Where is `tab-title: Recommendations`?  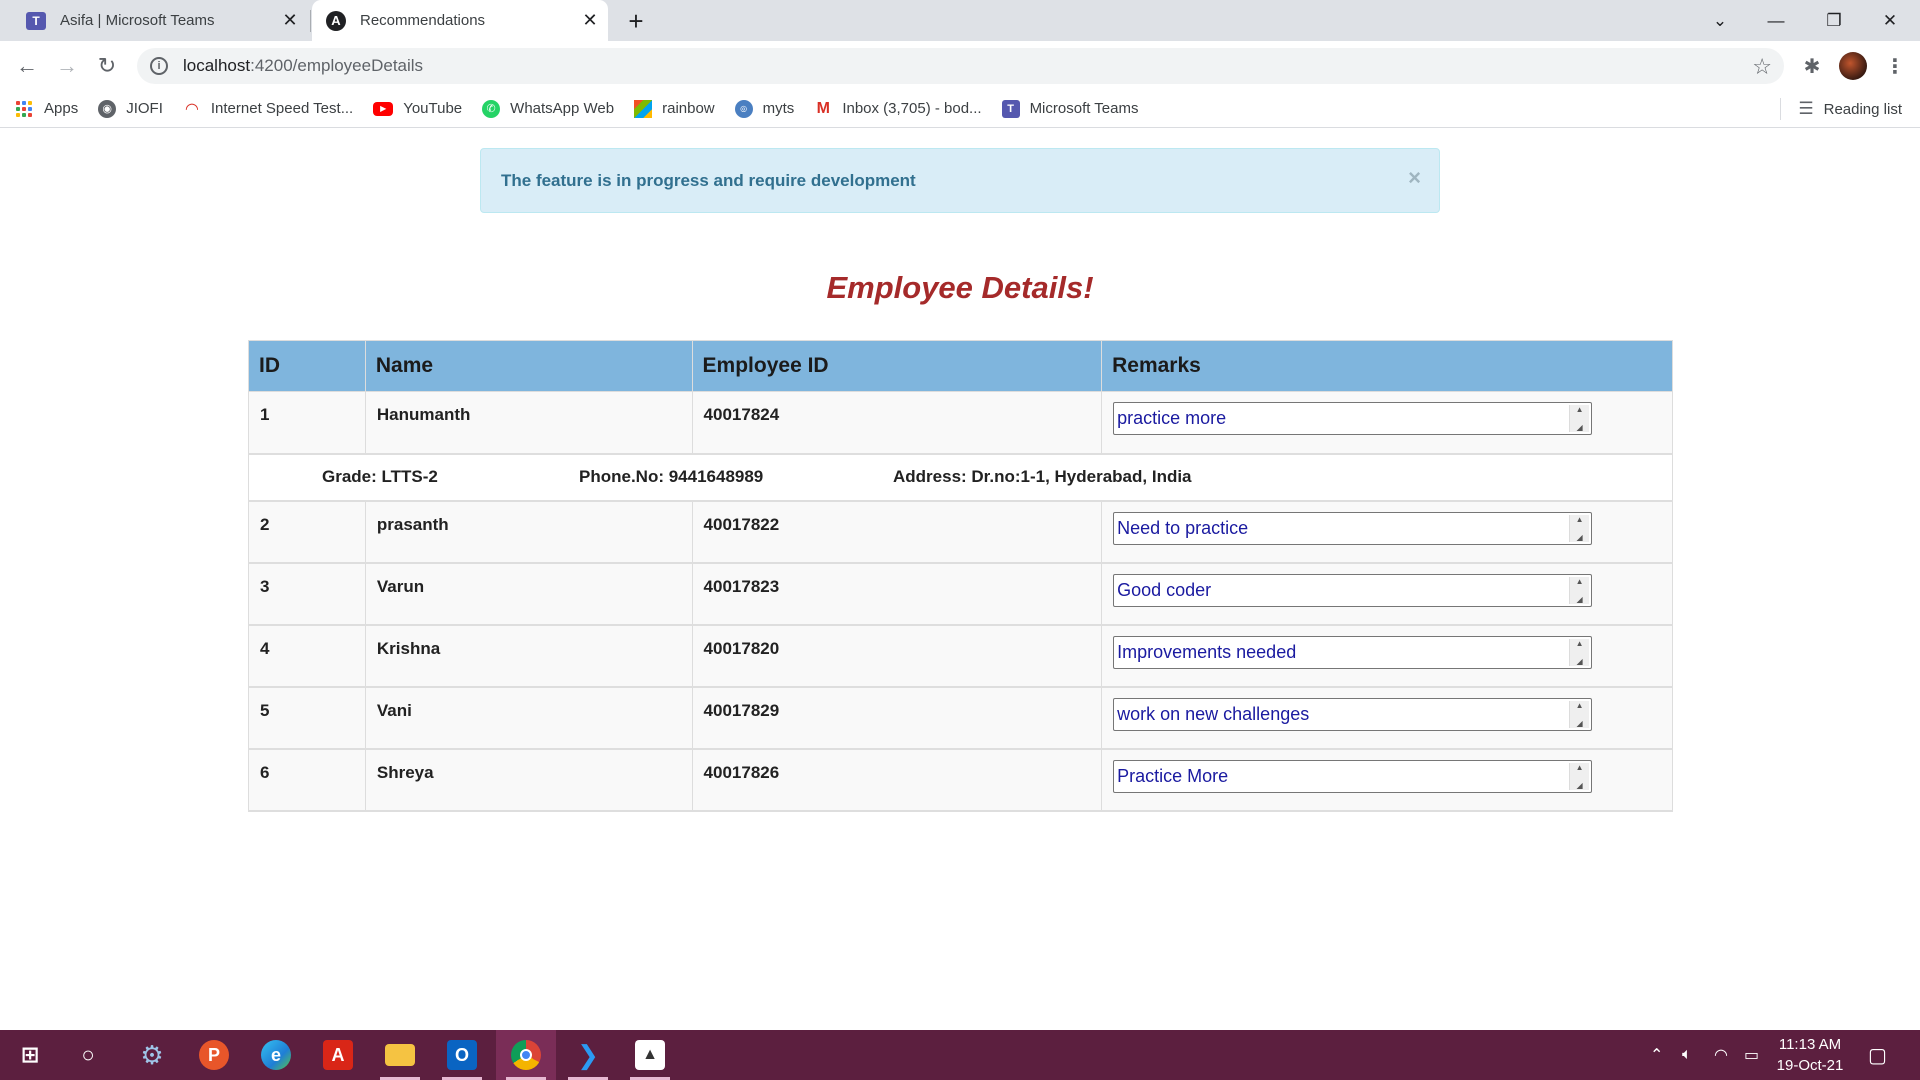
tab-title: Recommendations is located at coordinates (423, 20).